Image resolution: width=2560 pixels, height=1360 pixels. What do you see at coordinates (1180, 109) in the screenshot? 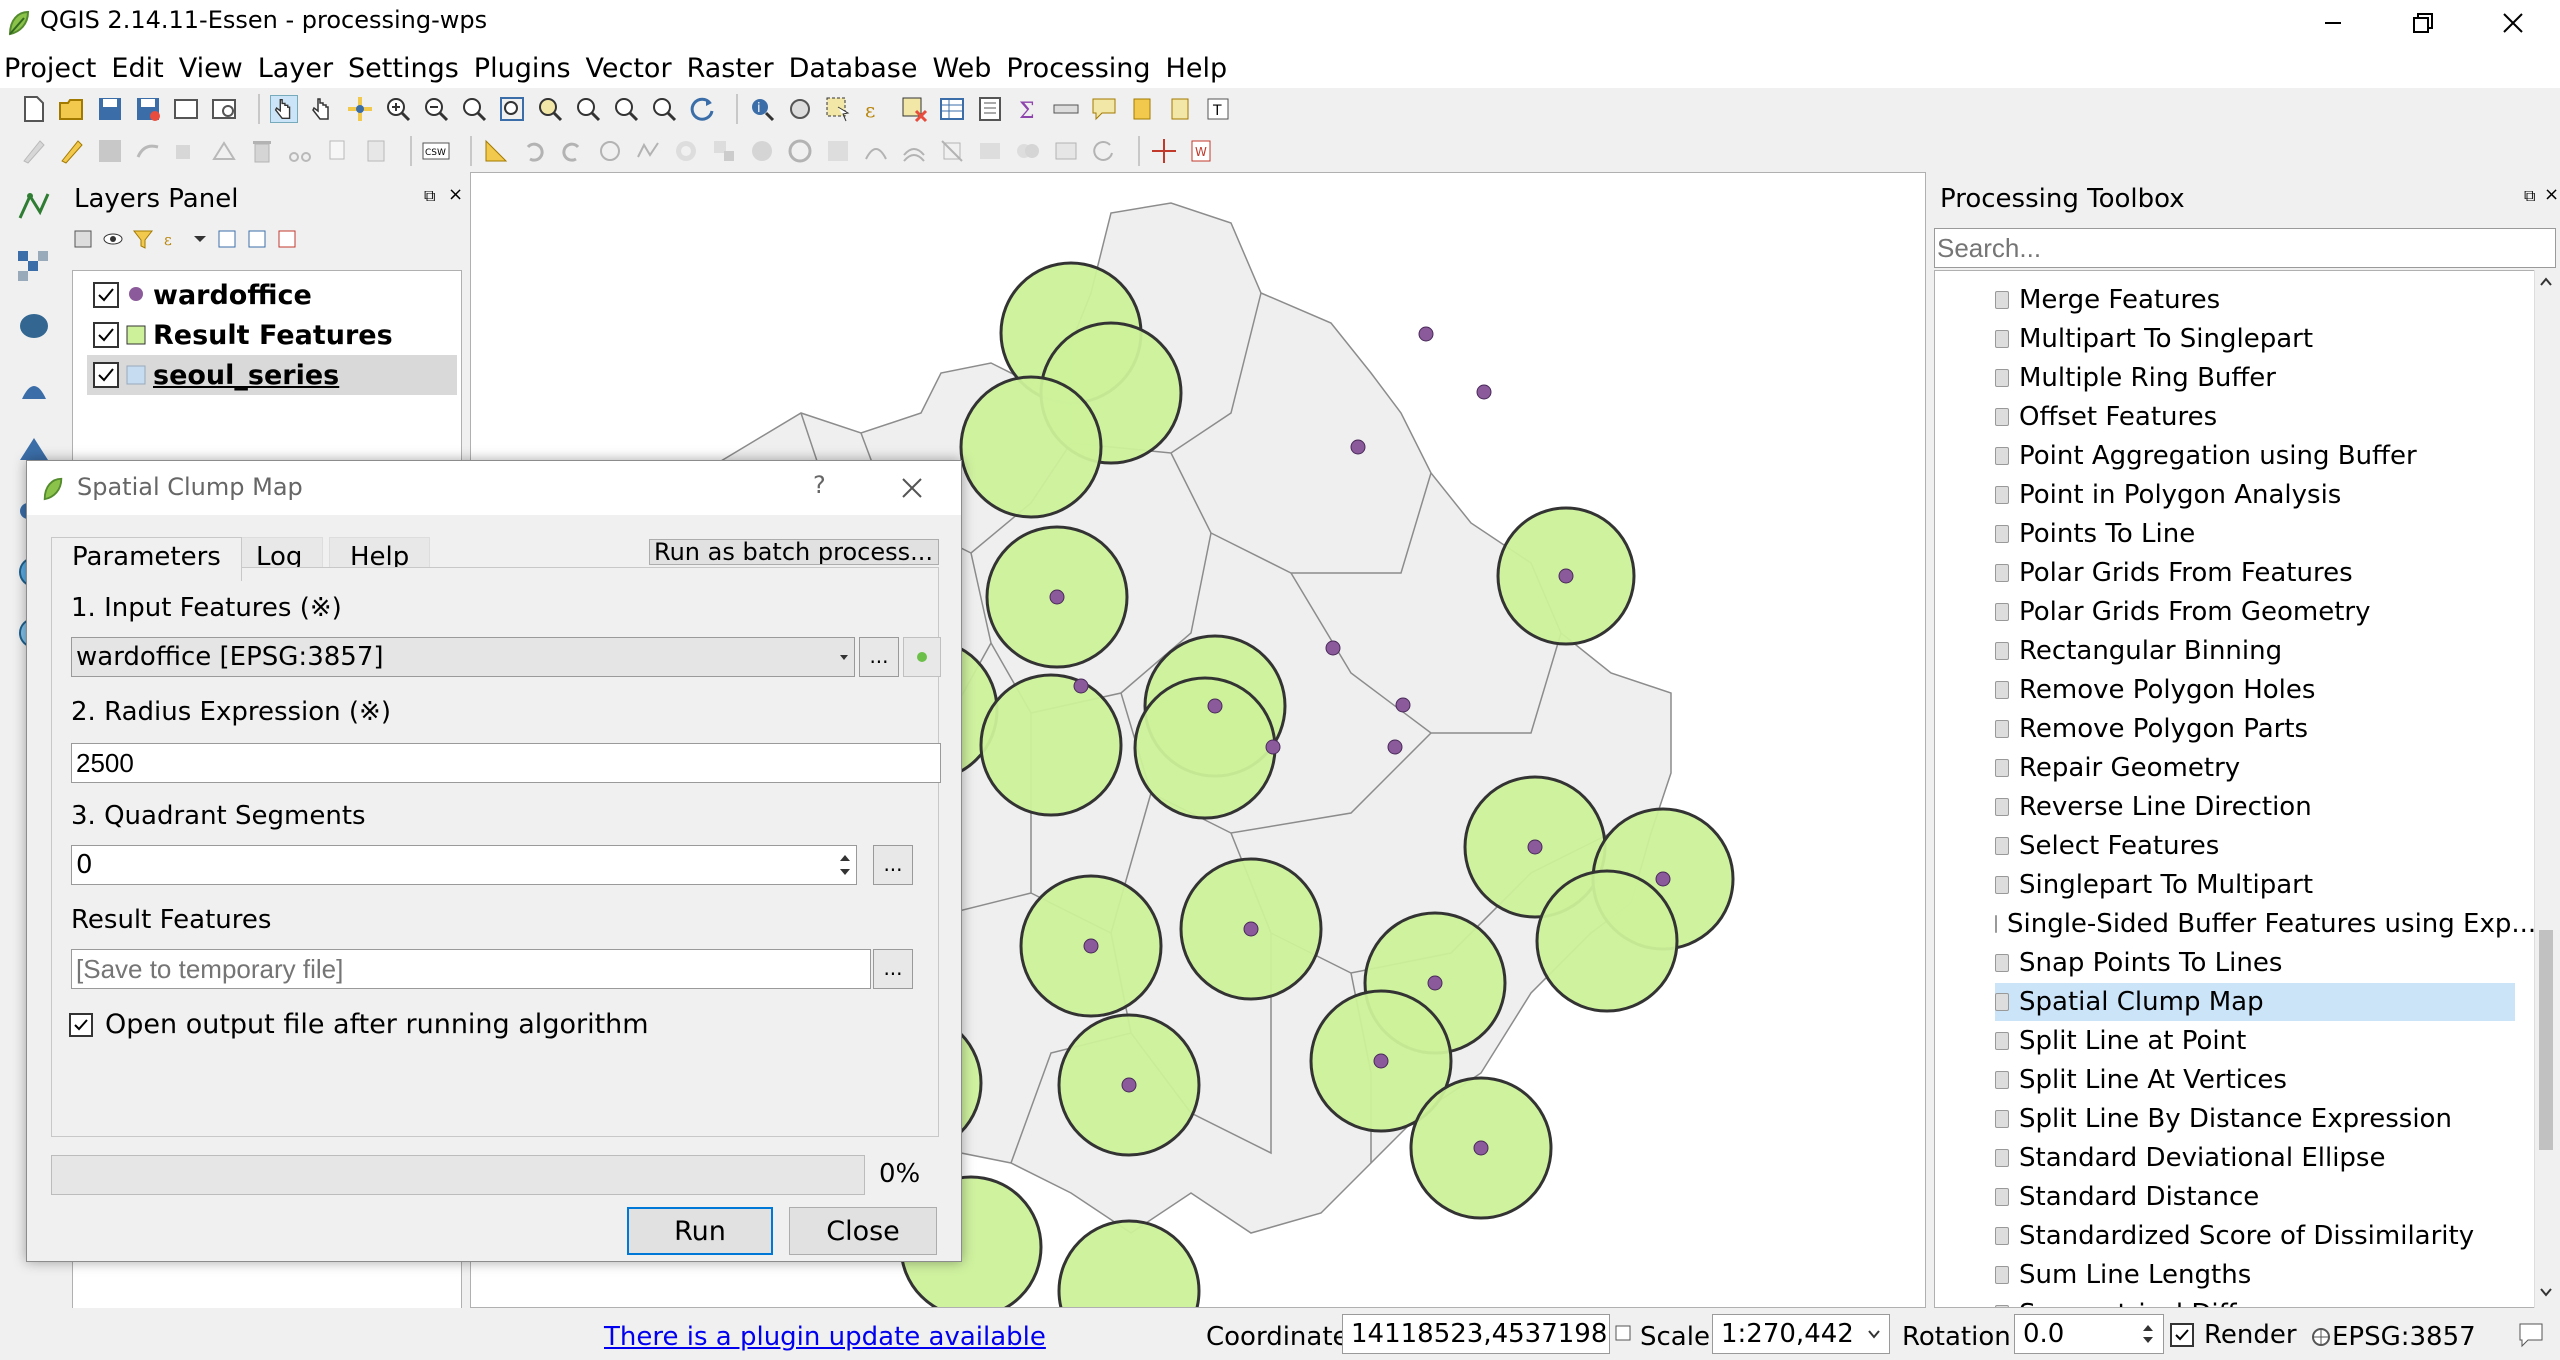
I see `show-bookmarks-icon` at bounding box center [1180, 109].